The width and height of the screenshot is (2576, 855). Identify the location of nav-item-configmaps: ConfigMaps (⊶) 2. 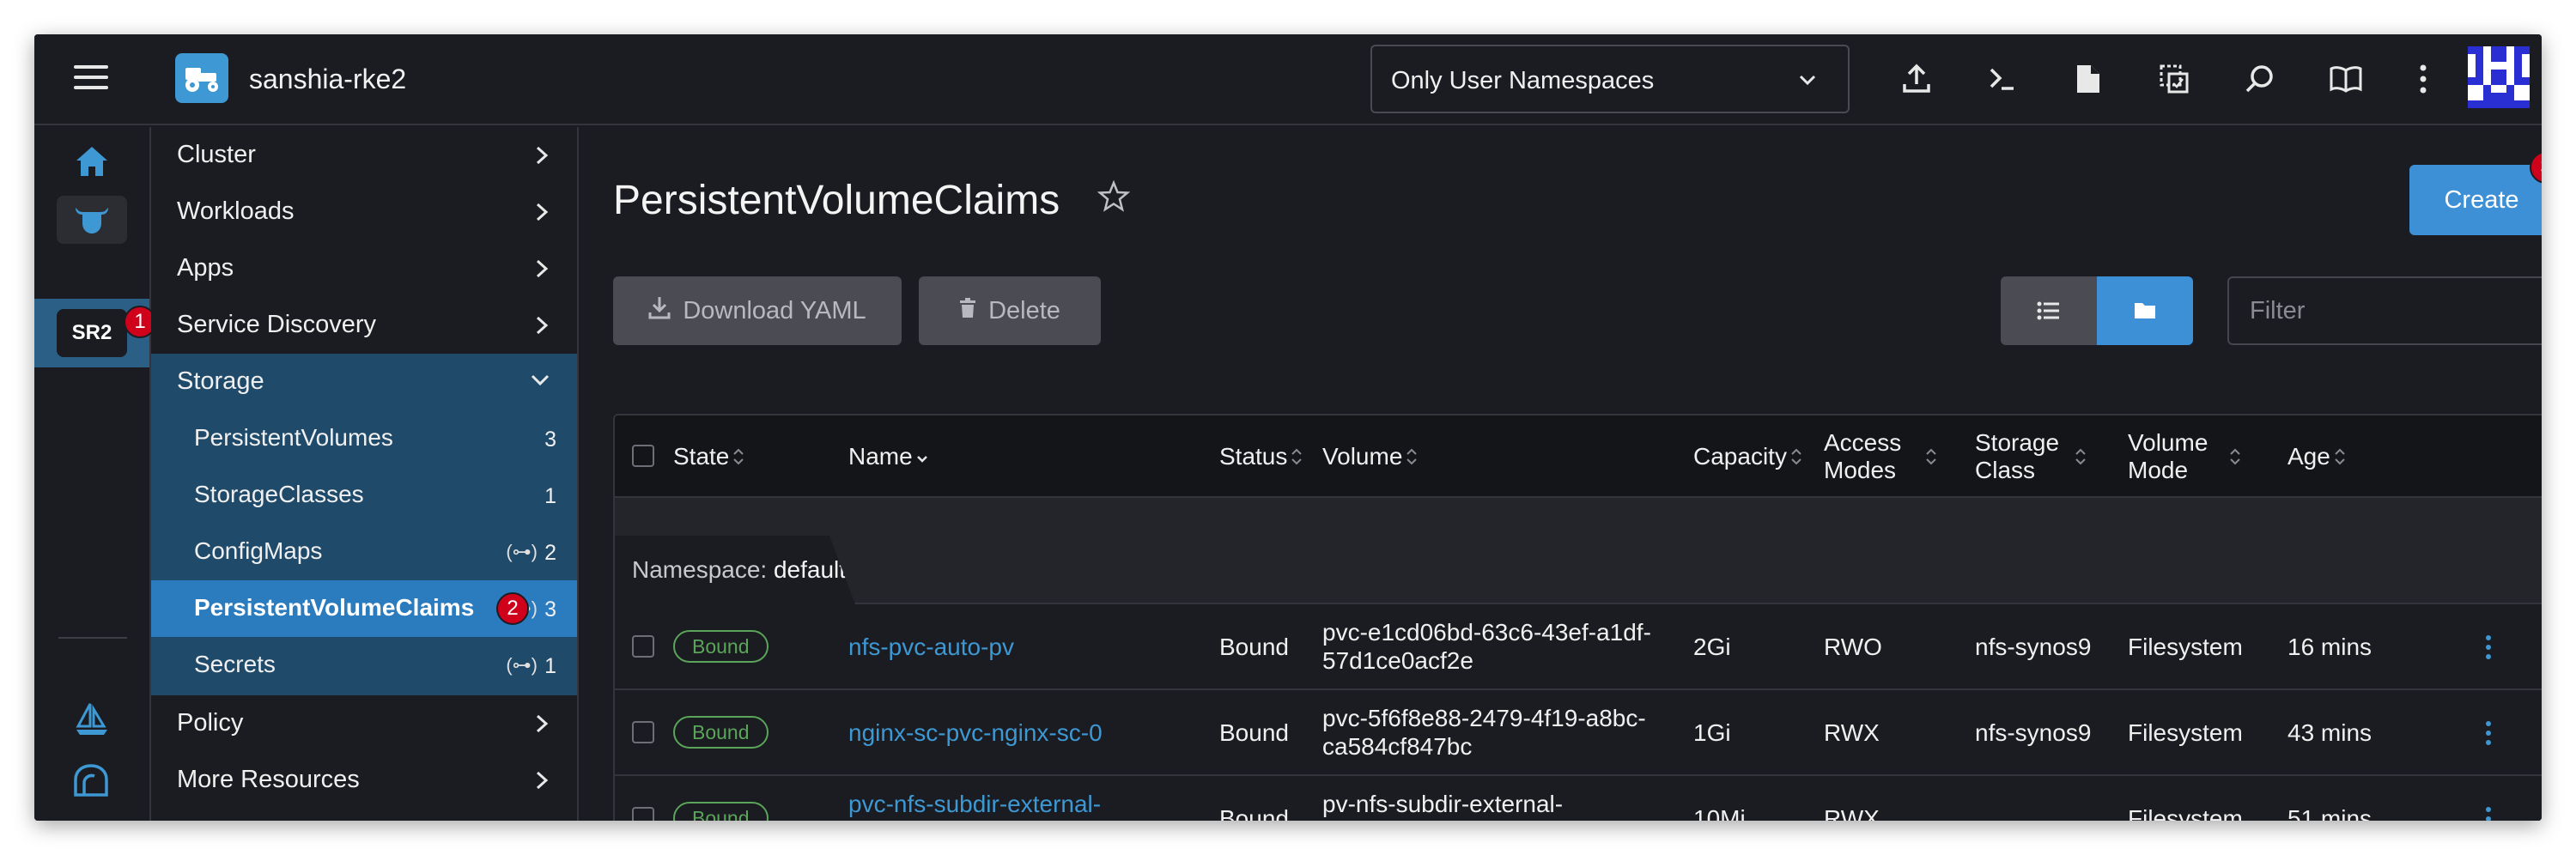
(364, 552).